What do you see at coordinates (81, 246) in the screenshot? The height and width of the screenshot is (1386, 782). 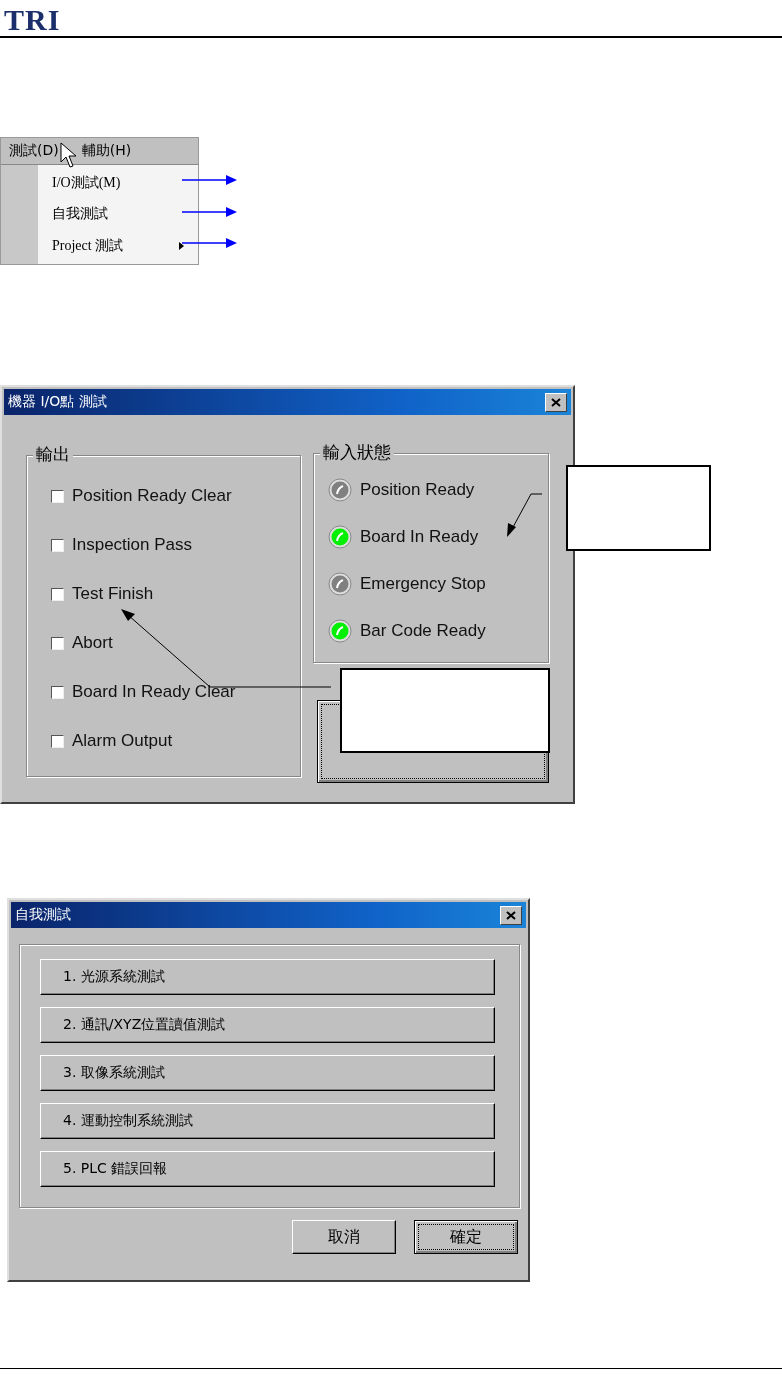 I see `menu-item: Project 測試` at bounding box center [81, 246].